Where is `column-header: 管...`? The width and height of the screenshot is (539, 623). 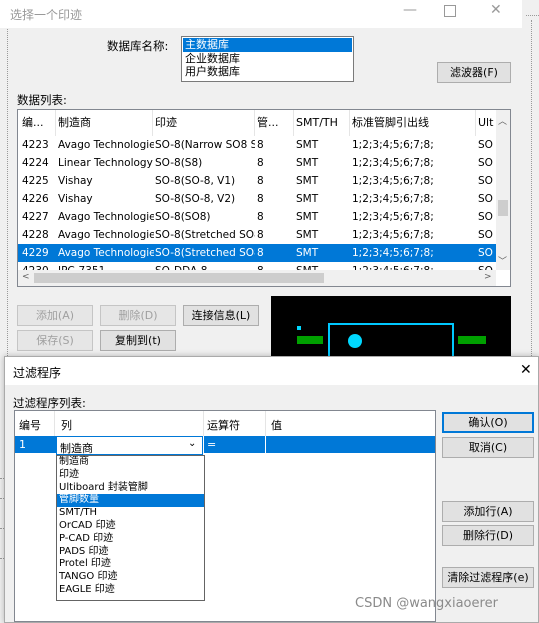 column-header: 管... is located at coordinates (275, 123).